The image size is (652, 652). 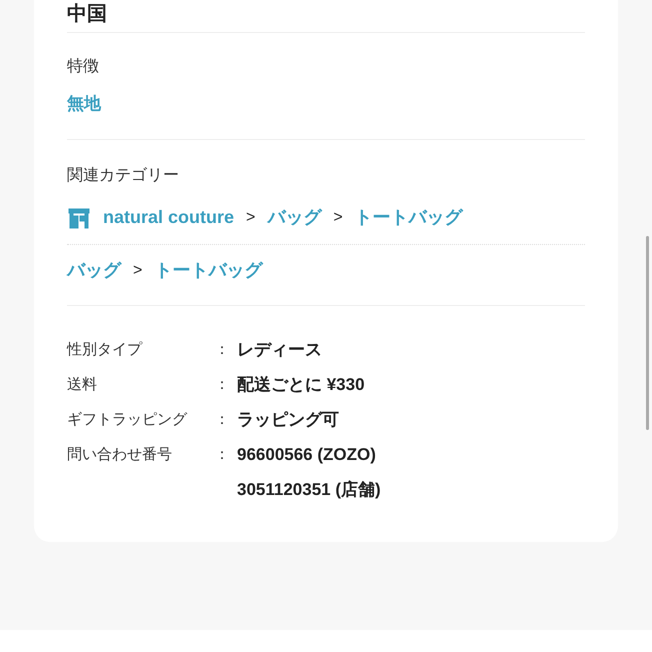 What do you see at coordinates (326, 103) in the screenshot?
I see `feature-link: 無地` at bounding box center [326, 103].